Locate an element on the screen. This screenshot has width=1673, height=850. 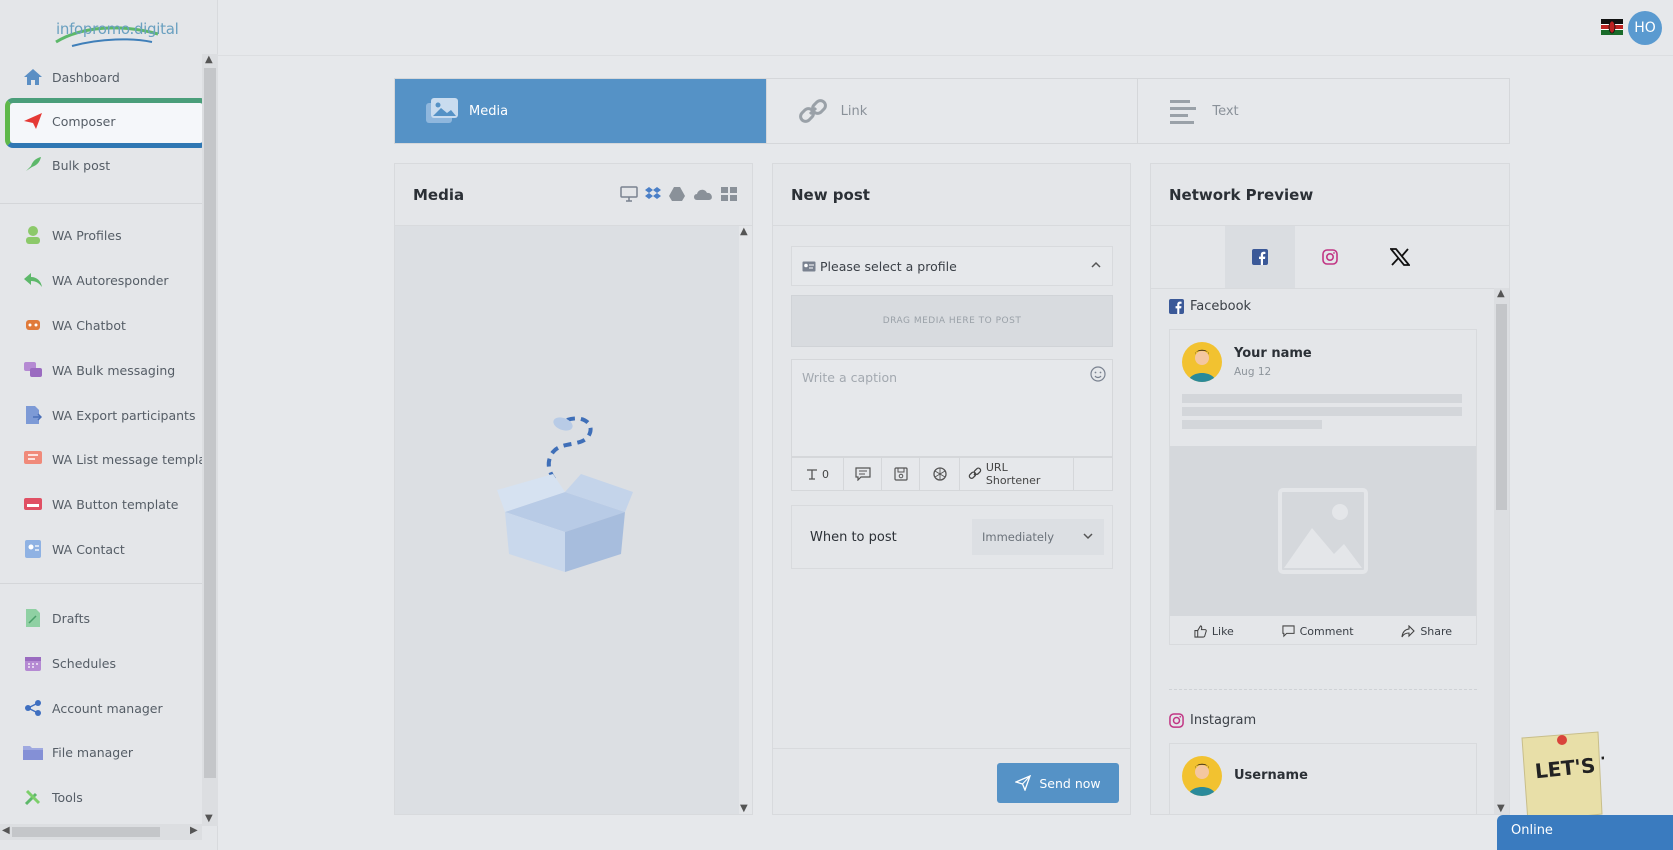
reply-icon is located at coordinates (33, 280).